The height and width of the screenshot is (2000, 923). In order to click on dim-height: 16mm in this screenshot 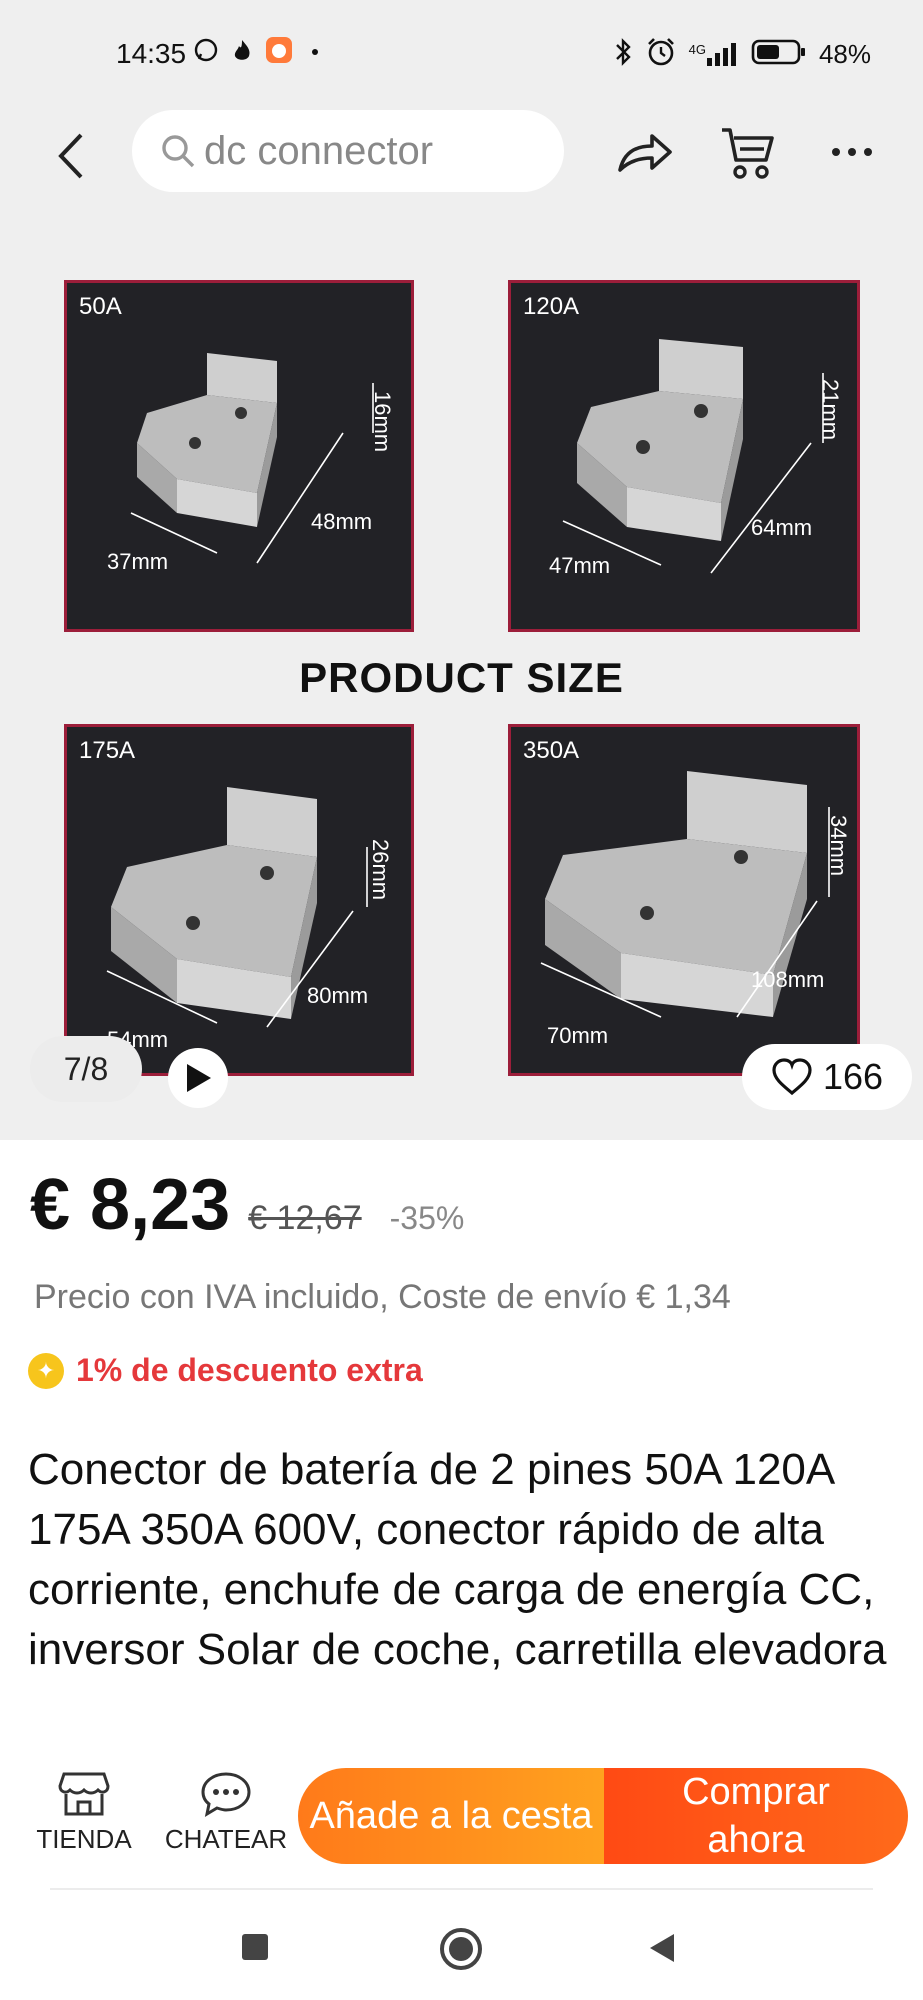, I will do `click(382, 422)`.